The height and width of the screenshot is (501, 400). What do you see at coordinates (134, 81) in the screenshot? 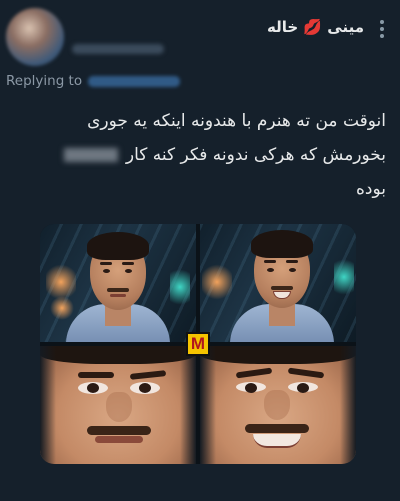
I see `replying-to-handle-redacted` at bounding box center [134, 81].